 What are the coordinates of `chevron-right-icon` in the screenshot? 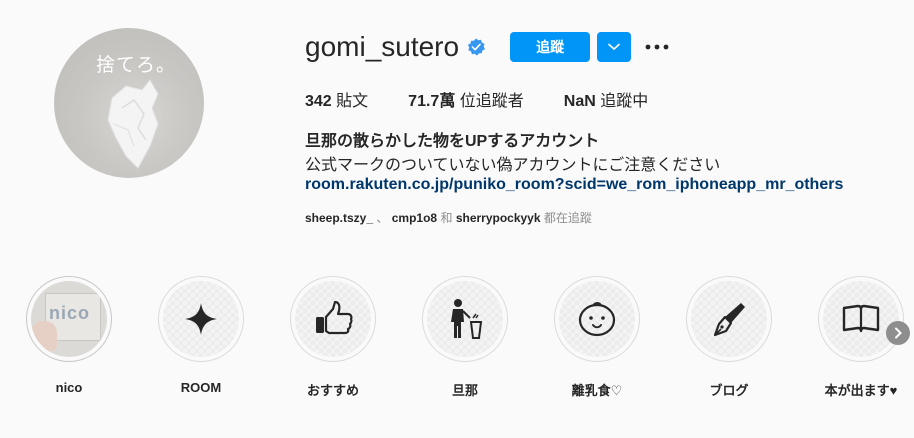 It's located at (898, 333).